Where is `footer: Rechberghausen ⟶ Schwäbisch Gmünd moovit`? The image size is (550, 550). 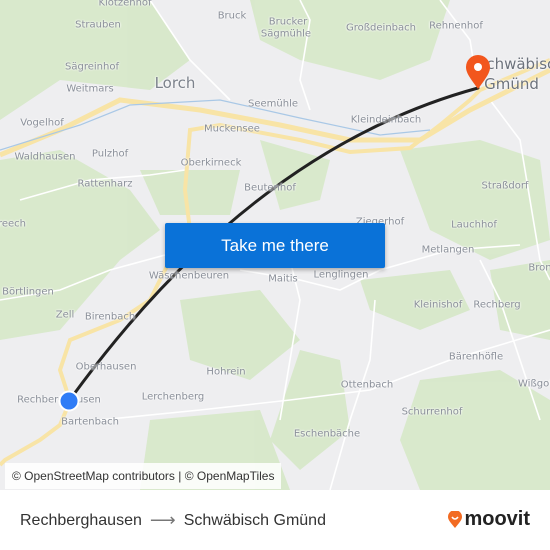
footer: Rechberghausen ⟶ Schwäbisch Gmünd moovit is located at coordinates (275, 520).